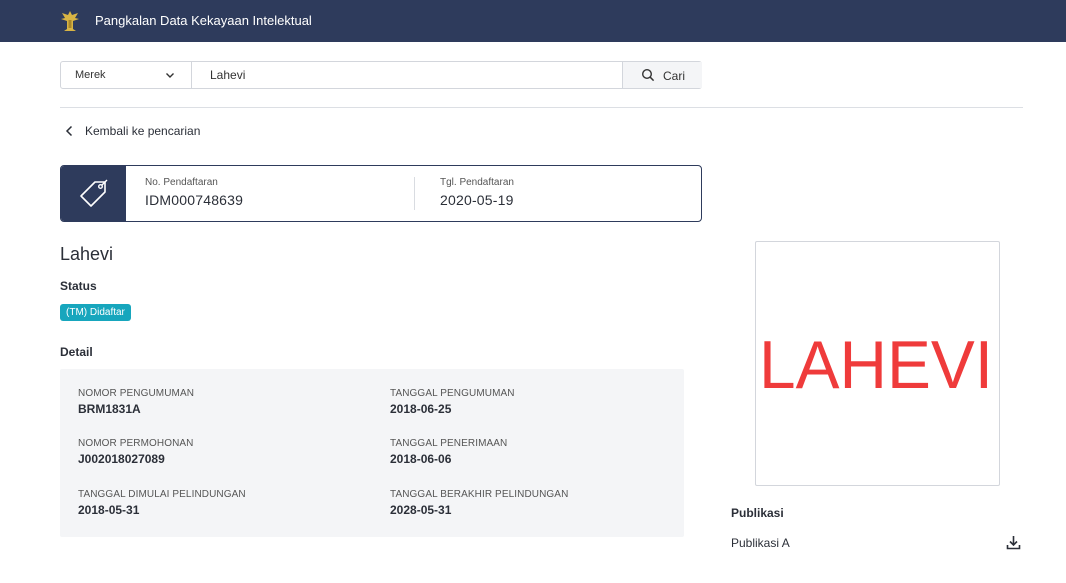  I want to click on detail-item: TANGGAL PENERIMAAN 2018-06-06, so click(448, 452).